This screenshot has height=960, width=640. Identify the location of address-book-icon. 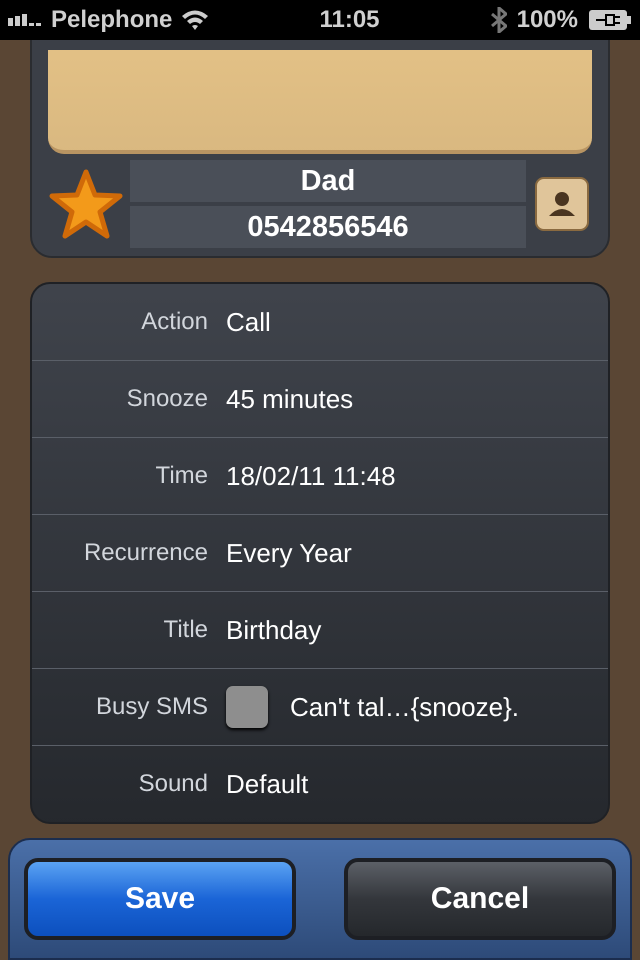
(562, 204).